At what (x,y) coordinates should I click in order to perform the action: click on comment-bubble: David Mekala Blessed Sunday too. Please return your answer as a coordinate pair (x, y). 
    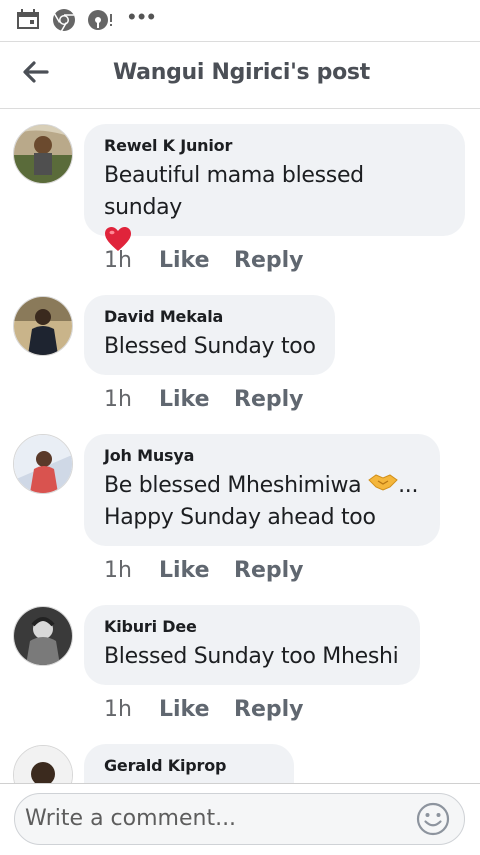
    Looking at the image, I should click on (209, 335).